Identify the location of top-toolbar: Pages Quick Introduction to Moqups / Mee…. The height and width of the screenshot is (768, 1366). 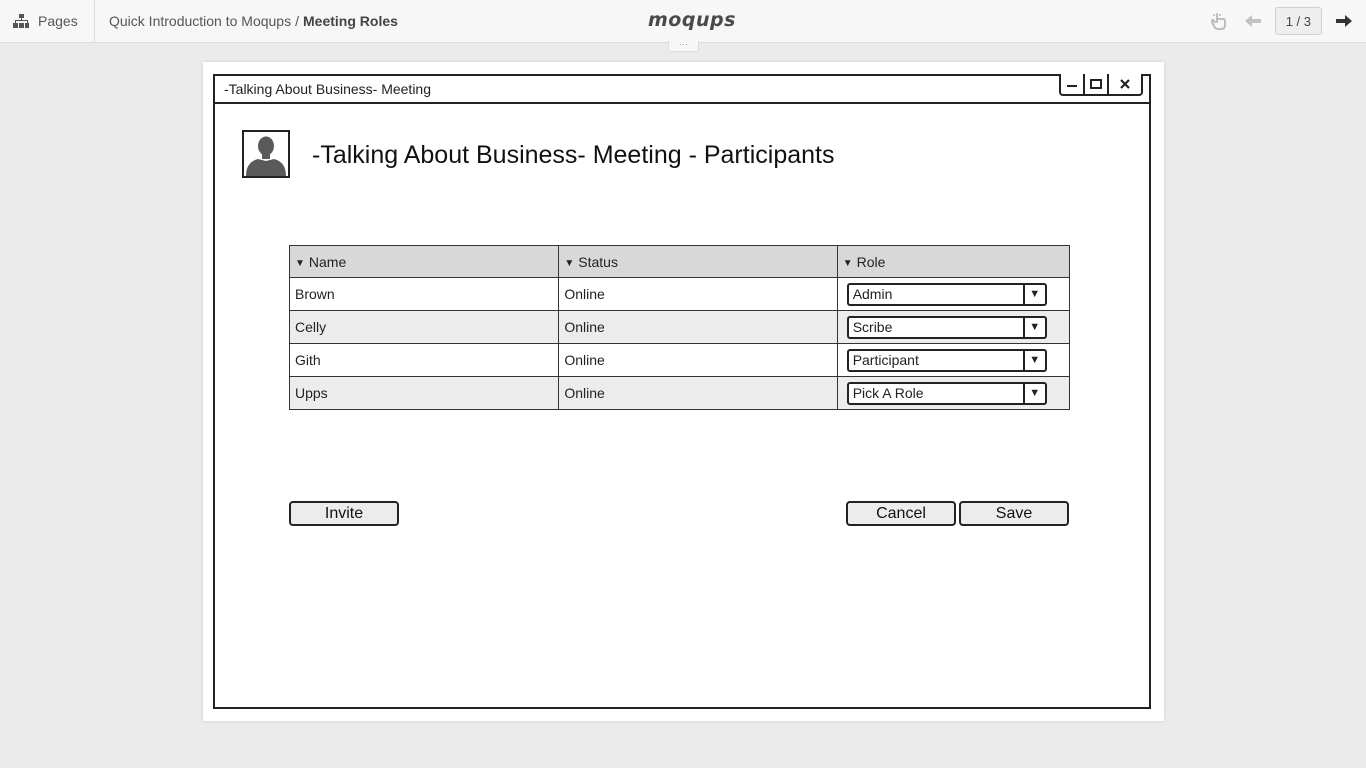
(683, 21).